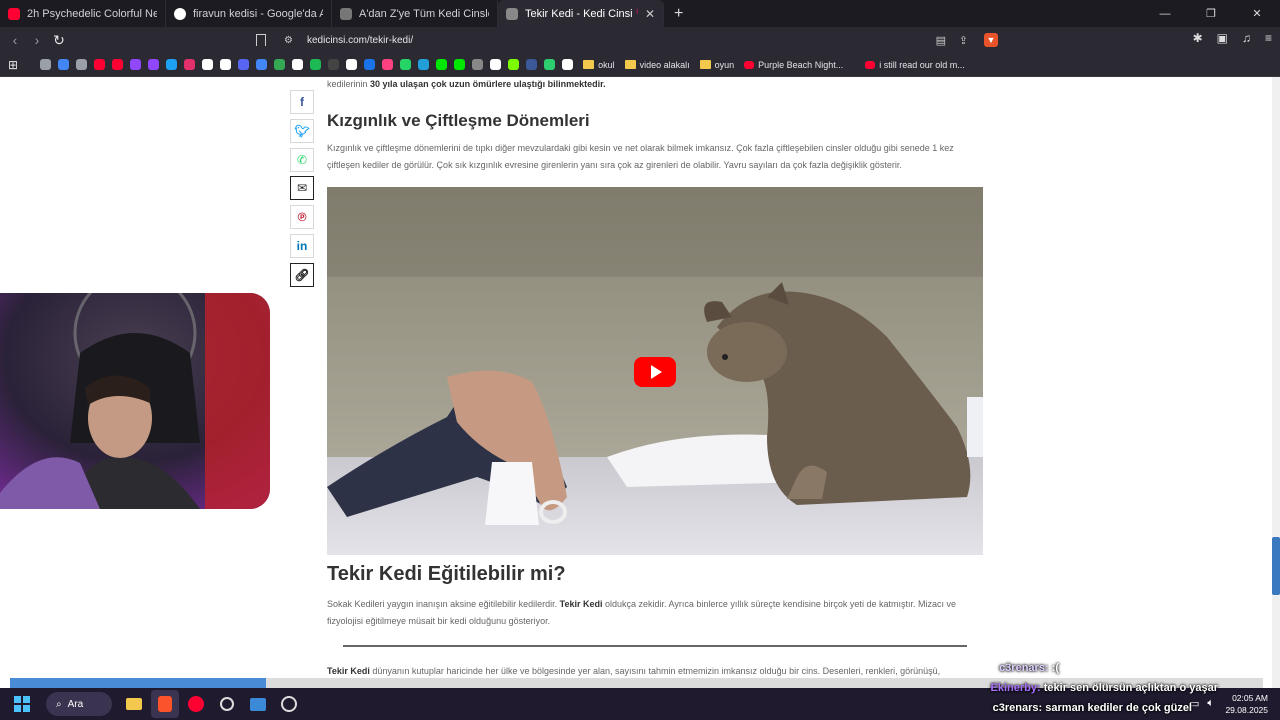 Image resolution: width=1280 pixels, height=720 pixels. What do you see at coordinates (15, 40) in the screenshot?
I see `back-icon: ‹` at bounding box center [15, 40].